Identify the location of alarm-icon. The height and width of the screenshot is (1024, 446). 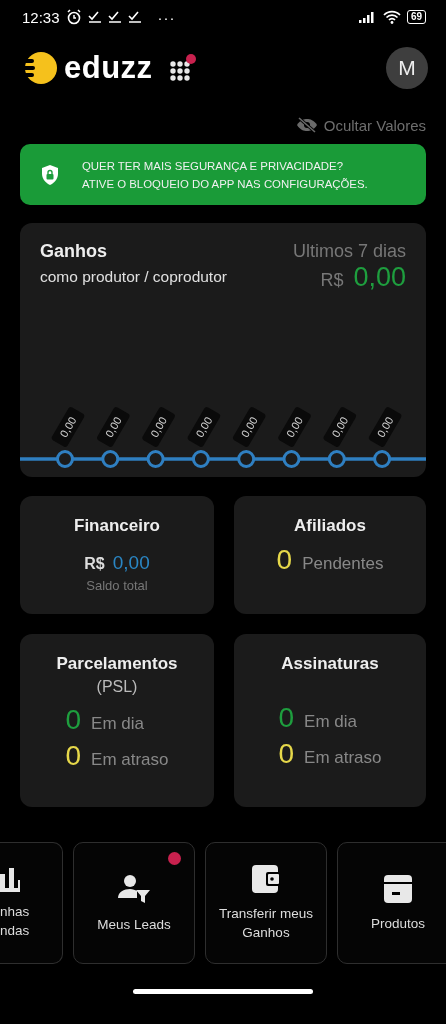
(73, 17).